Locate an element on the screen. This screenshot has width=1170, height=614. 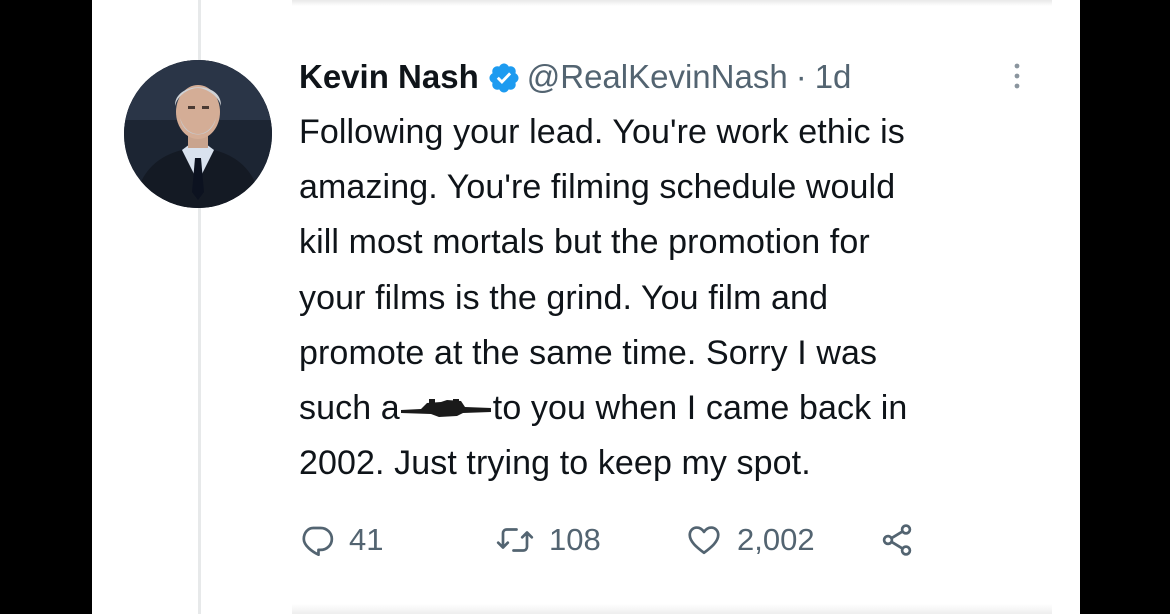
profile-photo is located at coordinates (198, 134).